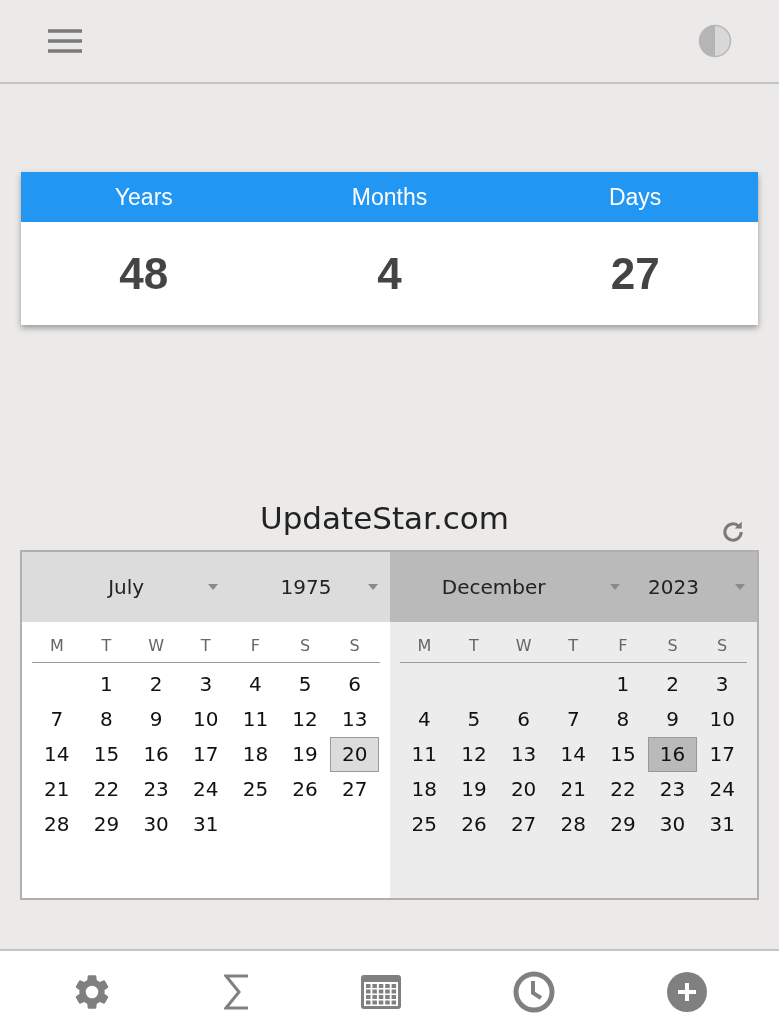  I want to click on column-heading: Days, so click(635, 197).